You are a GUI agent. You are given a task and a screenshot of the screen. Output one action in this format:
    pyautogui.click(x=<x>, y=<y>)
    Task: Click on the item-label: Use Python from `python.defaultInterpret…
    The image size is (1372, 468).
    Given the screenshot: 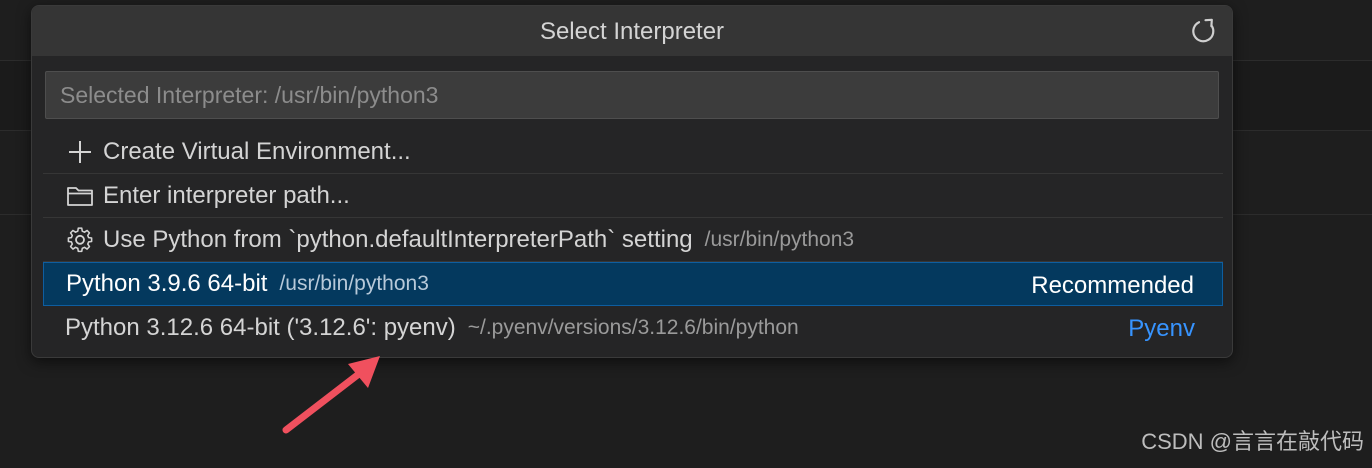 What is the action you would take?
    pyautogui.click(x=398, y=239)
    